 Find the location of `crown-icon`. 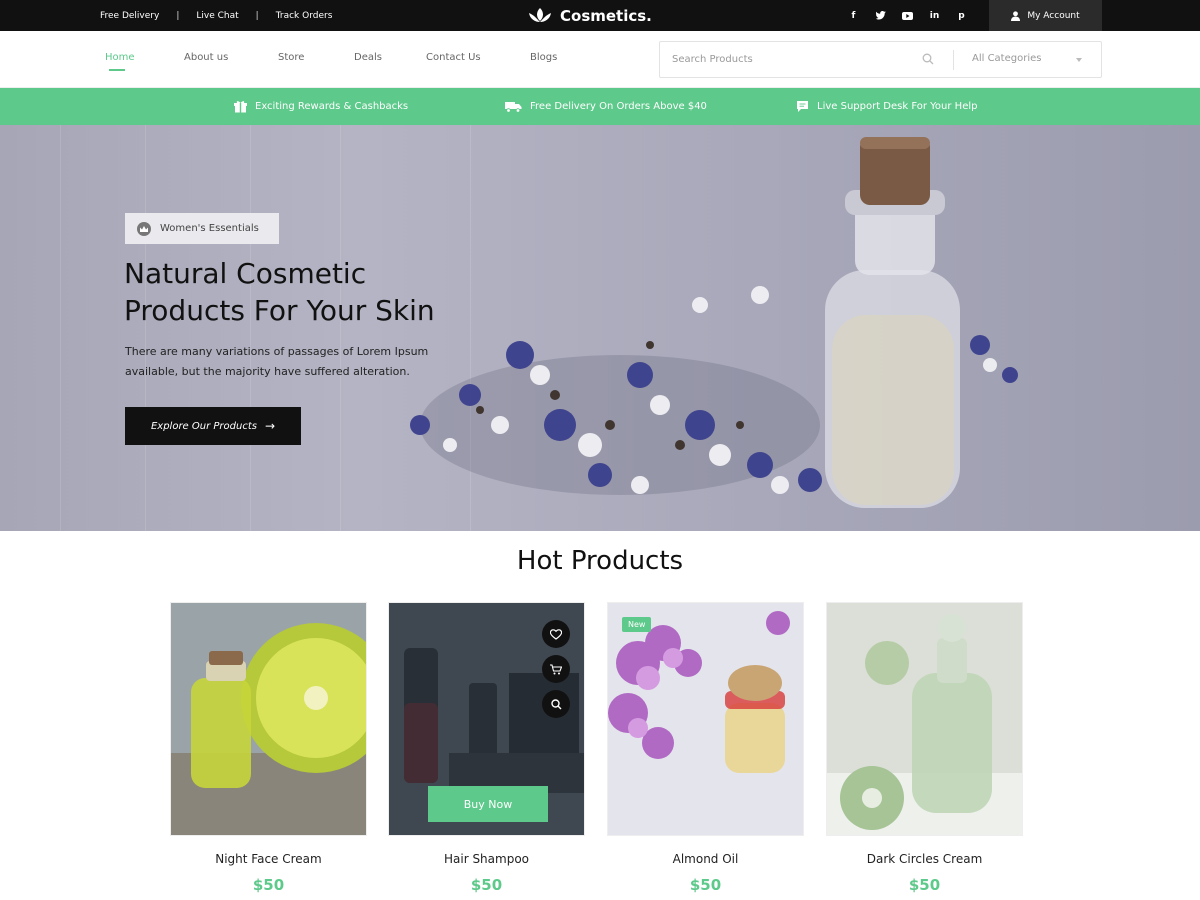

crown-icon is located at coordinates (144, 228).